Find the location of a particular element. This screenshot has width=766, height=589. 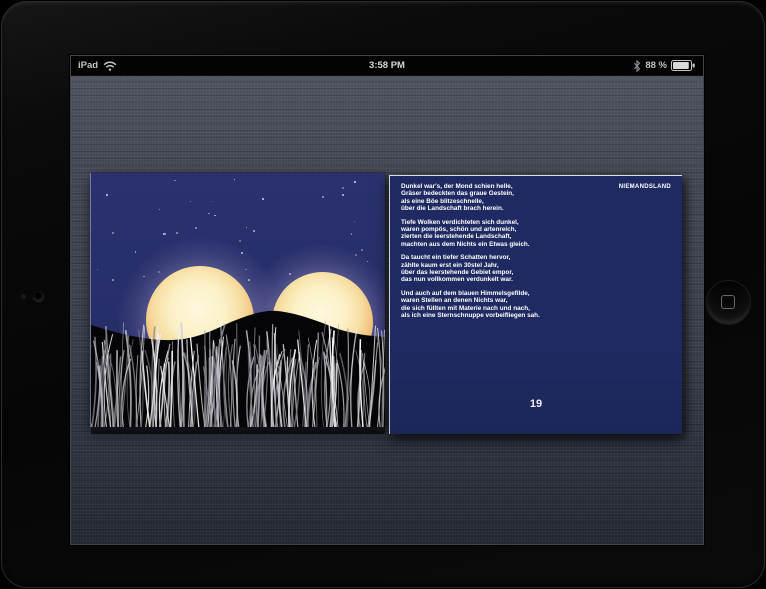

status-bar-right: 88 % is located at coordinates (664, 65).